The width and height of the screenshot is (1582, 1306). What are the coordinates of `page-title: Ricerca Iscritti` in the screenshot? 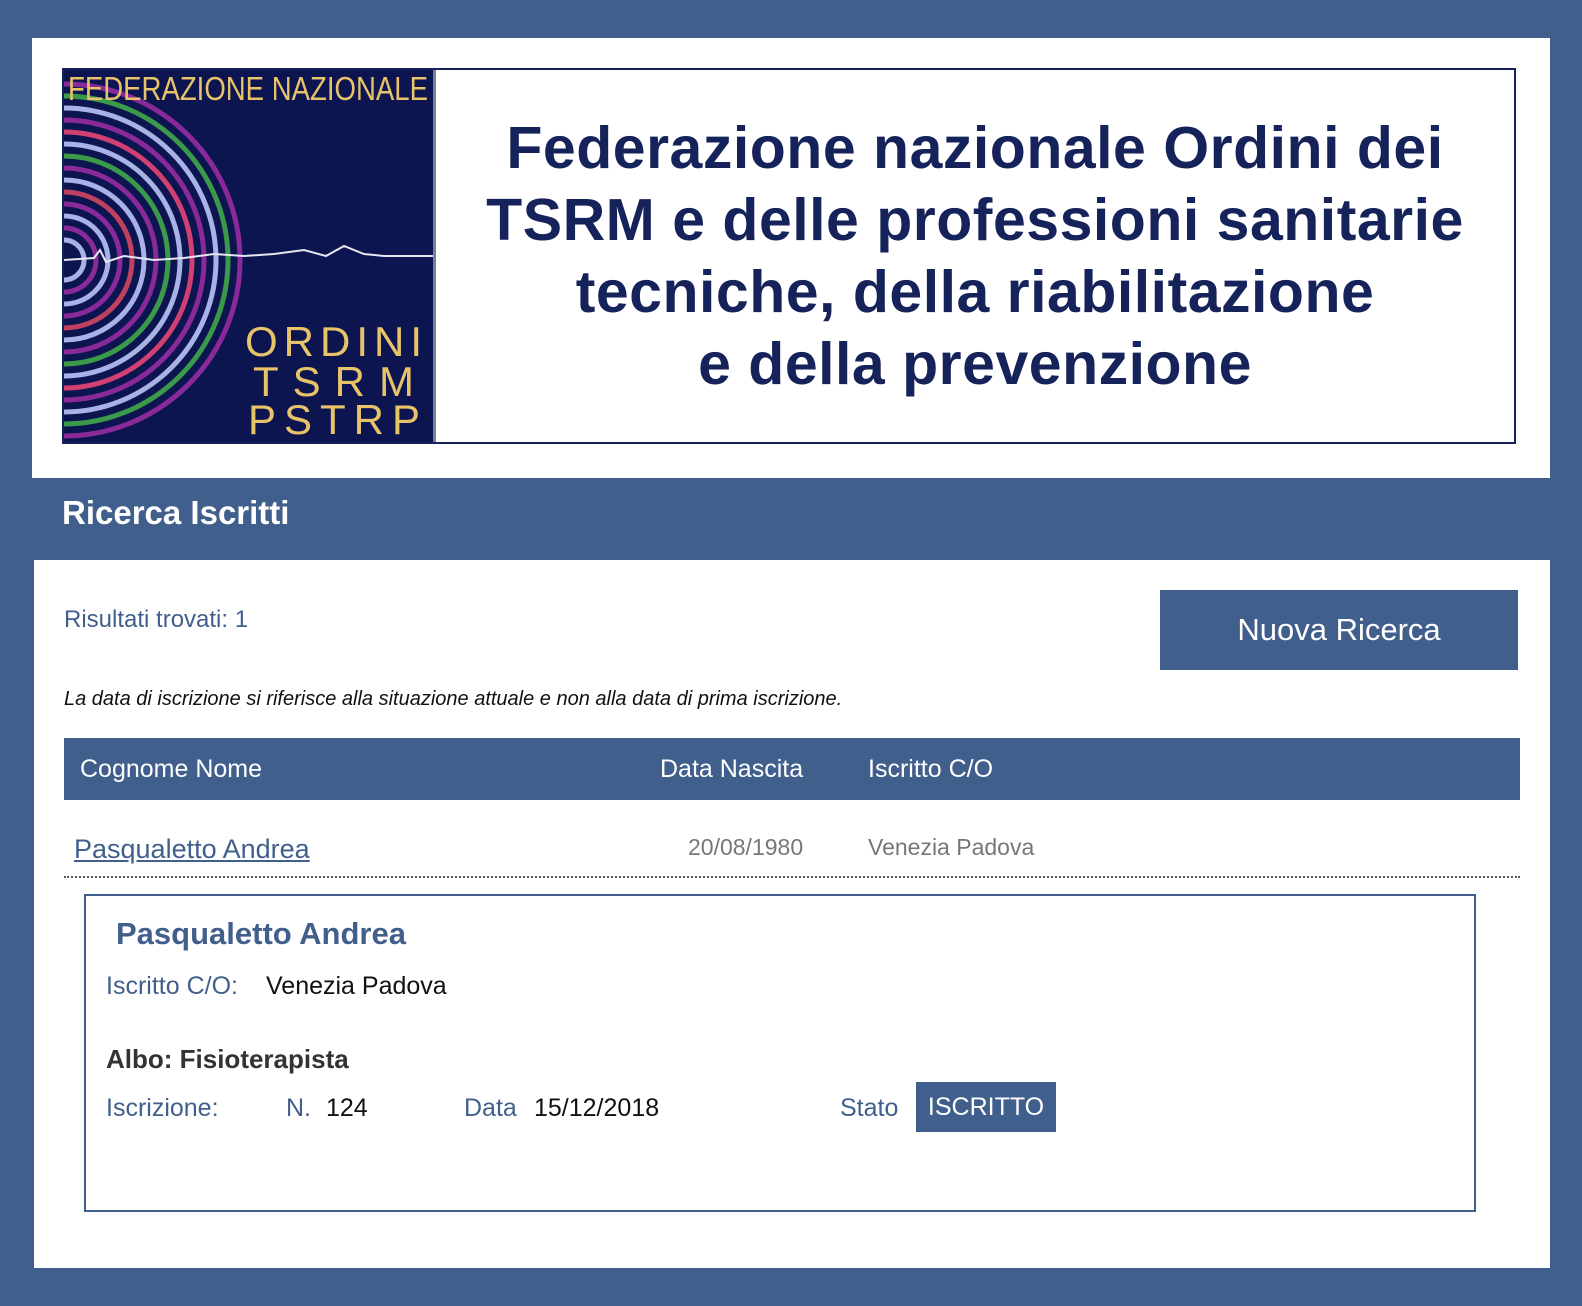 It's located at (176, 512).